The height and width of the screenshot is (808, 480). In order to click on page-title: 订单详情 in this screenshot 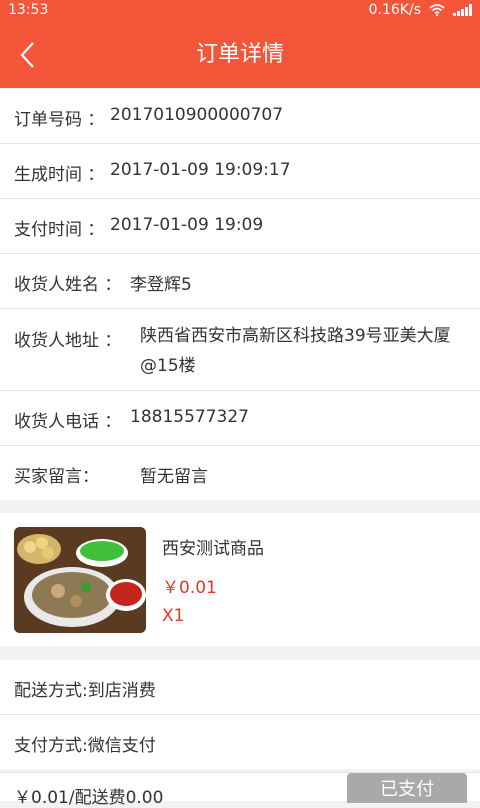, I will do `click(239, 54)`.